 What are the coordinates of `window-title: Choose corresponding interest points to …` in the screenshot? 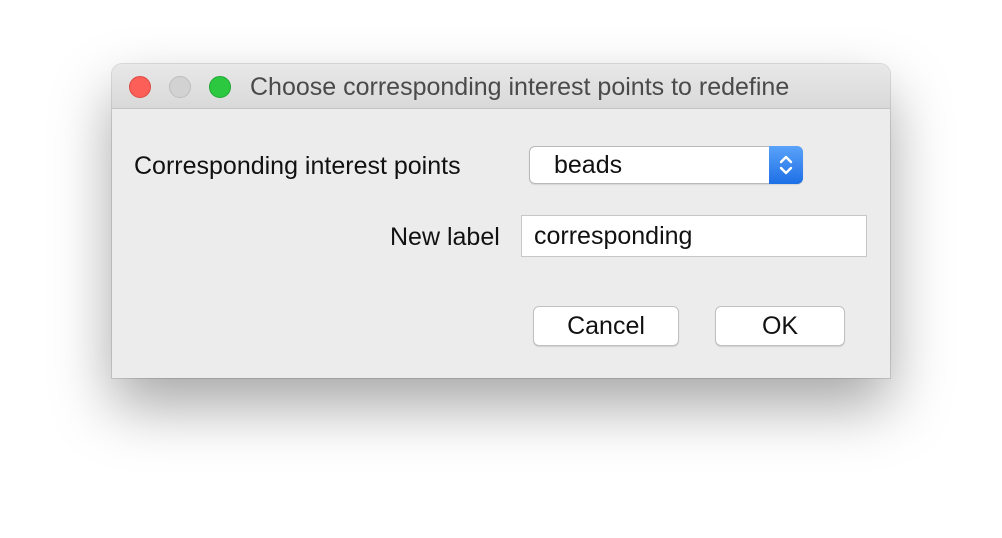 It's located at (520, 87).